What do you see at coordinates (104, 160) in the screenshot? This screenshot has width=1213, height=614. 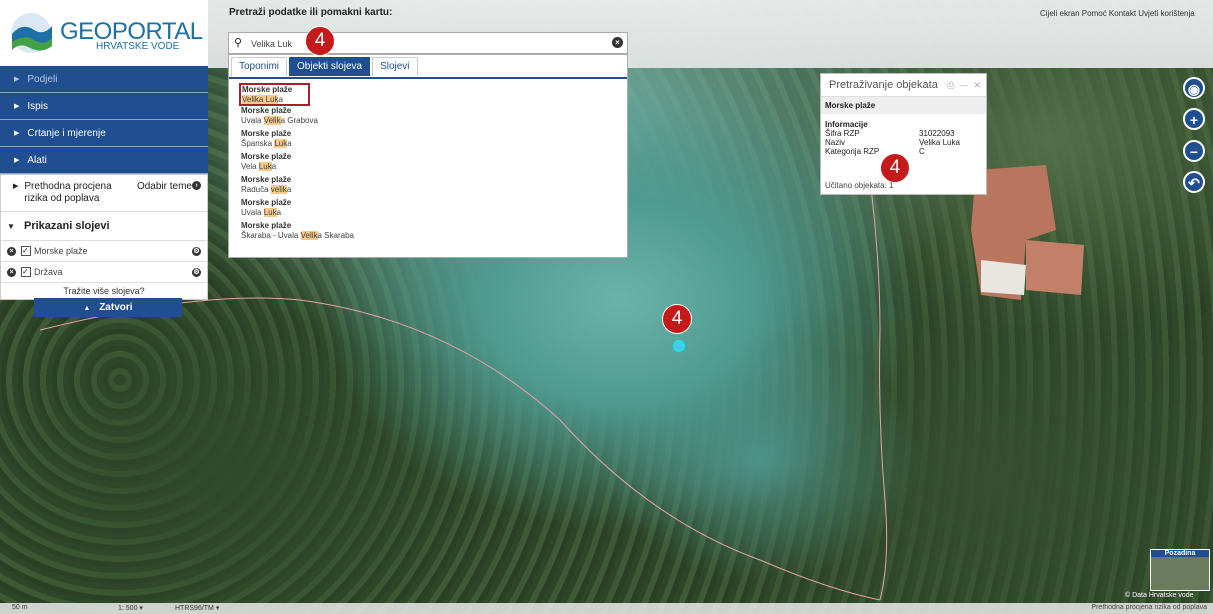 I see `sidebar-item-alati: ▶ Alati` at bounding box center [104, 160].